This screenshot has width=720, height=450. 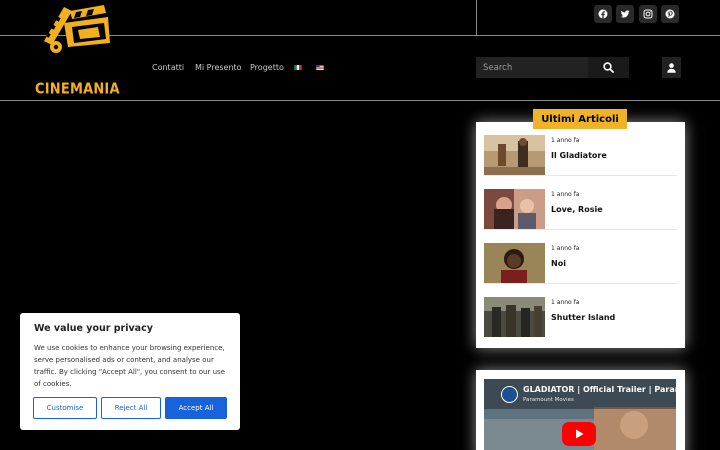 What do you see at coordinates (580, 119) in the screenshot?
I see `widget-title: Ultimi Articoli` at bounding box center [580, 119].